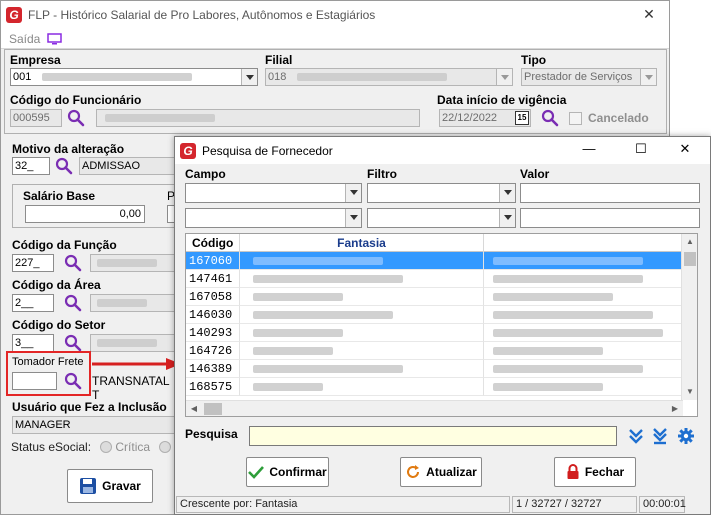 The width and height of the screenshot is (711, 515). Describe the element at coordinates (362, 243) in the screenshot. I see `col-fantasia-header: Fantasia` at that location.